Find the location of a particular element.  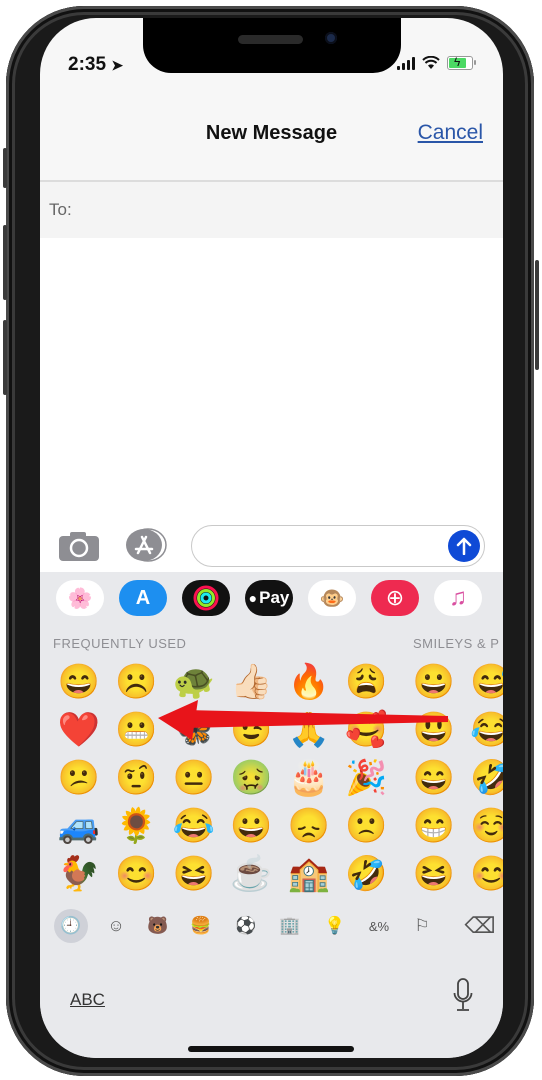

smiley-emoji-key: 🤣 is located at coordinates (483, 778).